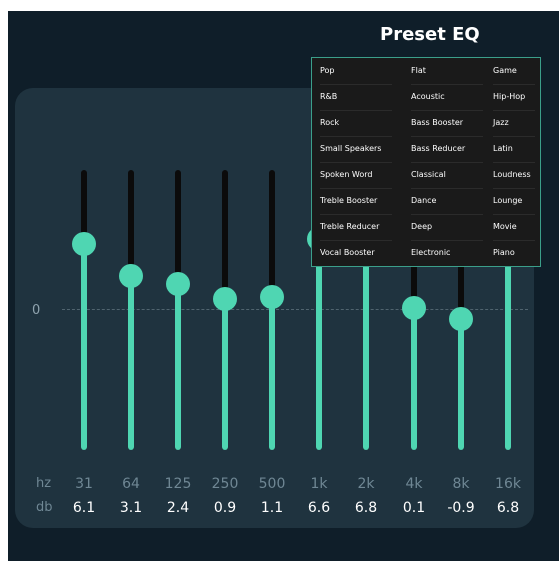 This screenshot has height=561, width=559. I want to click on db-axis-label: db, so click(44, 507).